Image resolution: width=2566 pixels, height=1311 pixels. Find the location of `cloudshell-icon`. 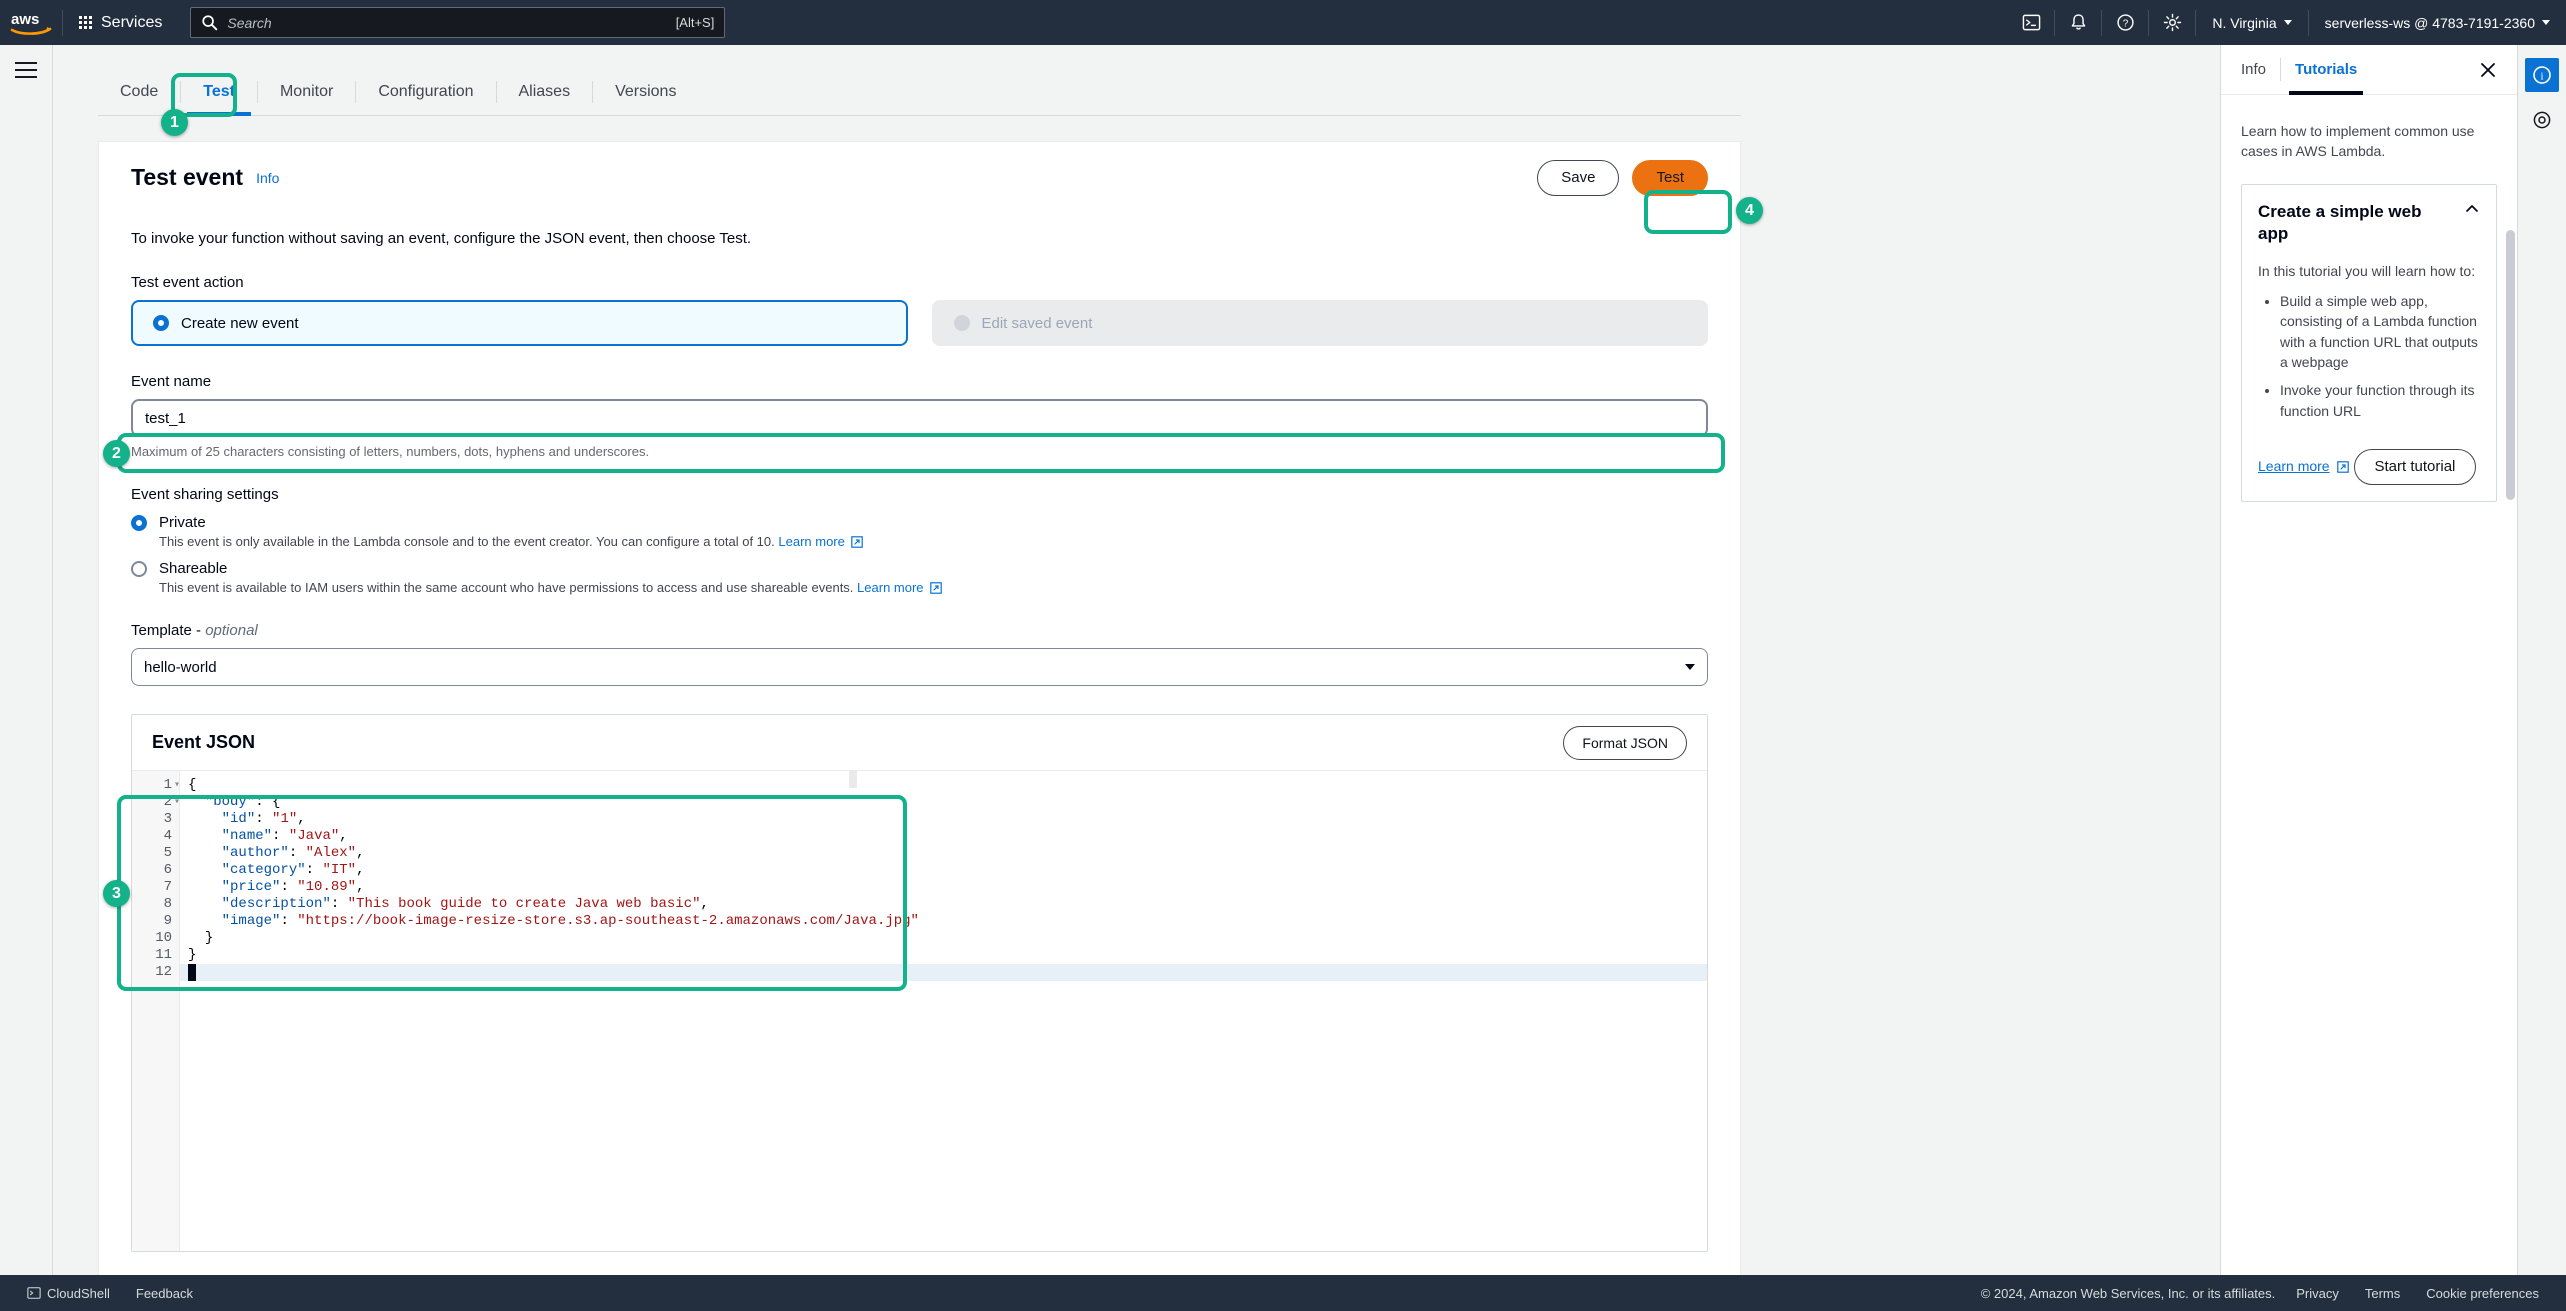

cloudshell-icon is located at coordinates (2031, 22).